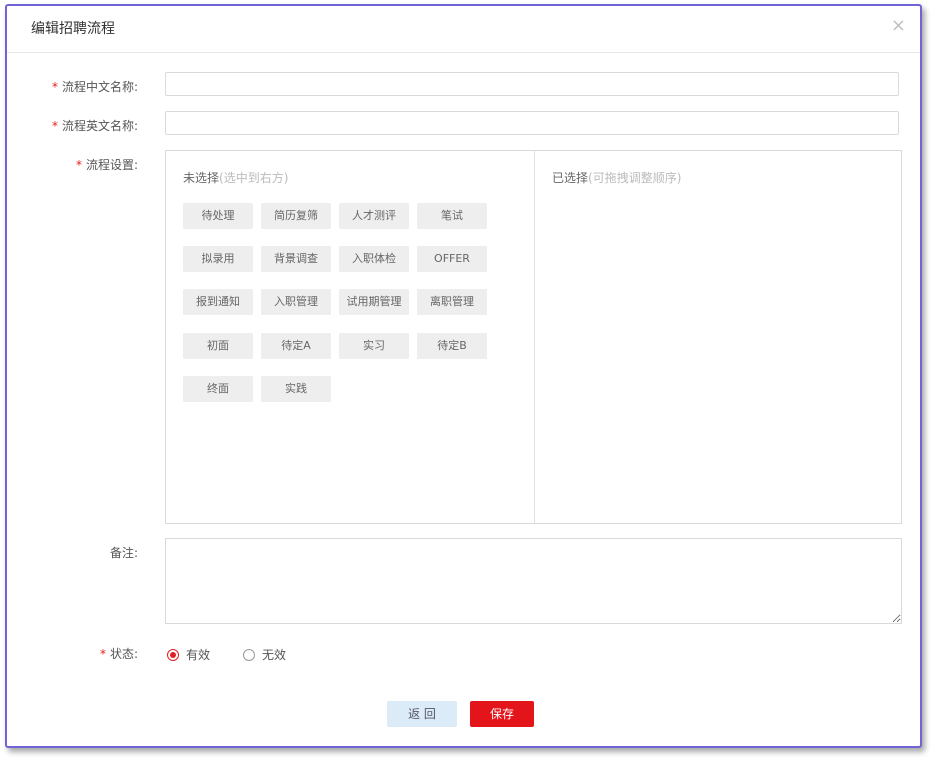  Describe the element at coordinates (374, 259) in the screenshot. I see `process-step-item: 入职体检` at that location.